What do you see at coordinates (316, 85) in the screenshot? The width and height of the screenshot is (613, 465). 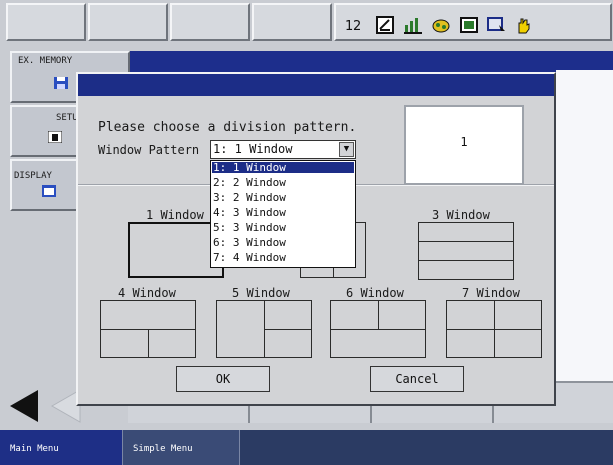 I see `dialog-title-bar` at bounding box center [316, 85].